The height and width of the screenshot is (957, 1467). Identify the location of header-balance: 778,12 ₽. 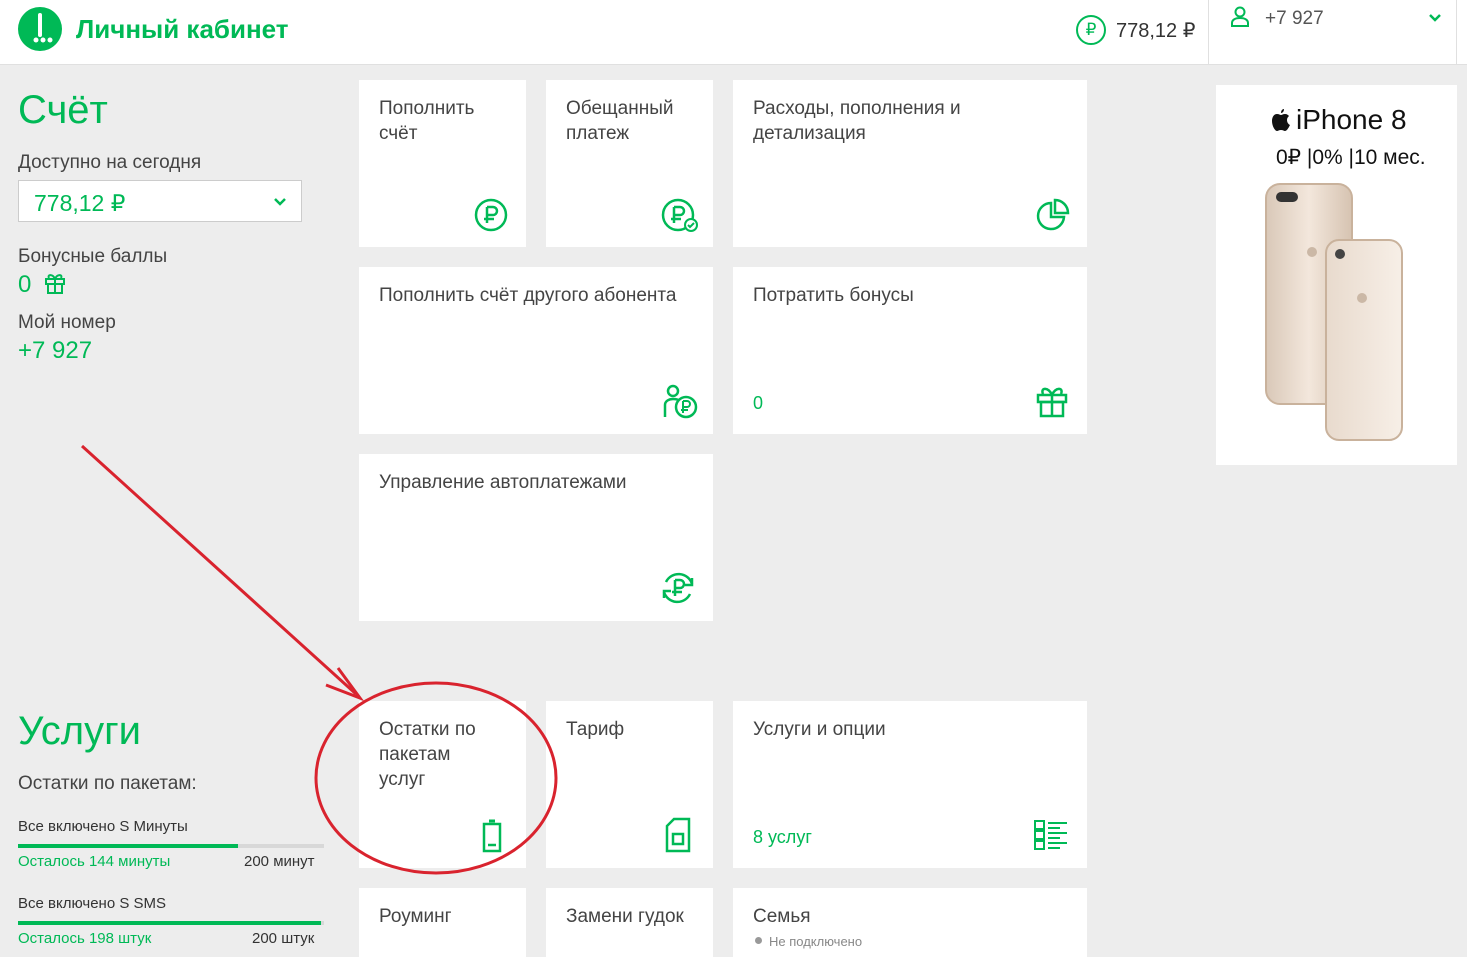
(1155, 30).